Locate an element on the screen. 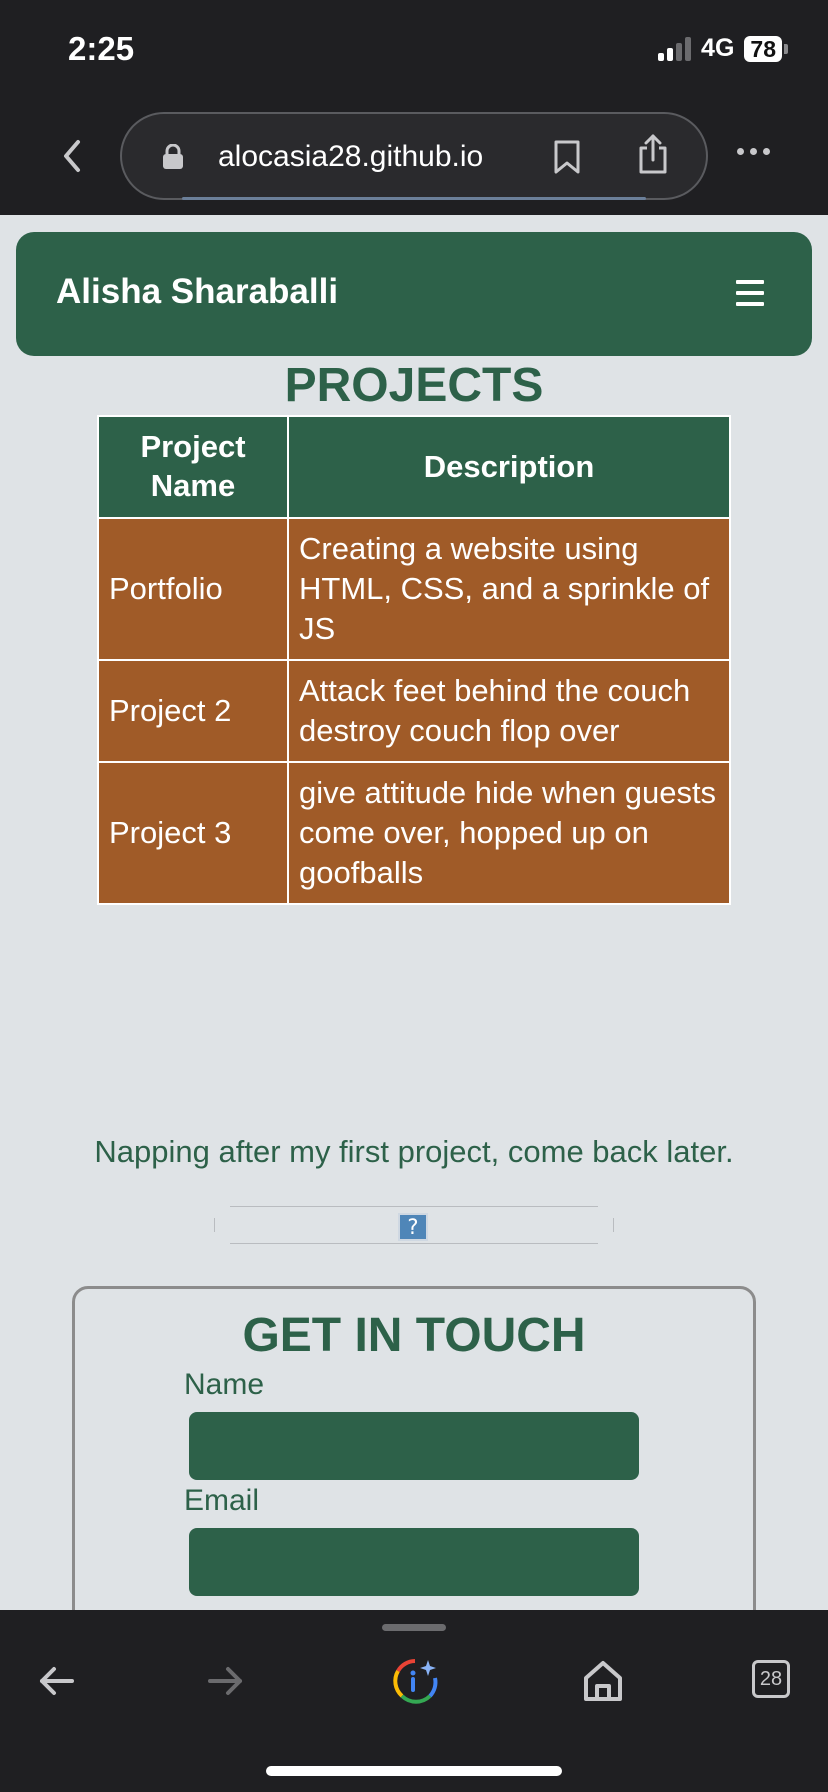  email-label: Email is located at coordinates (222, 1500).